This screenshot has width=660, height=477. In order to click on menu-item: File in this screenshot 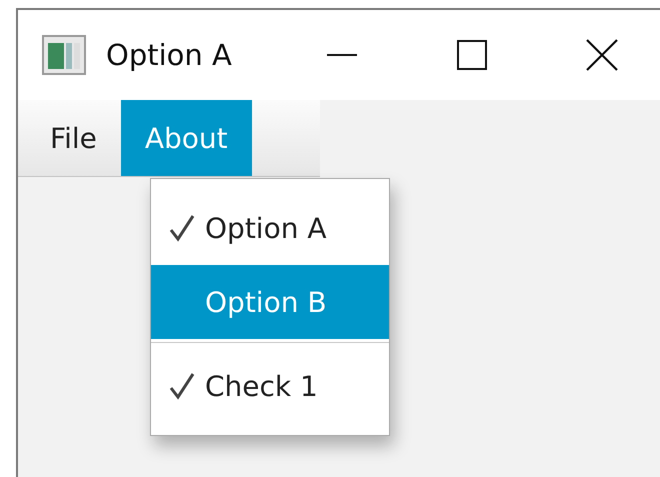, I will do `click(69, 138)`.